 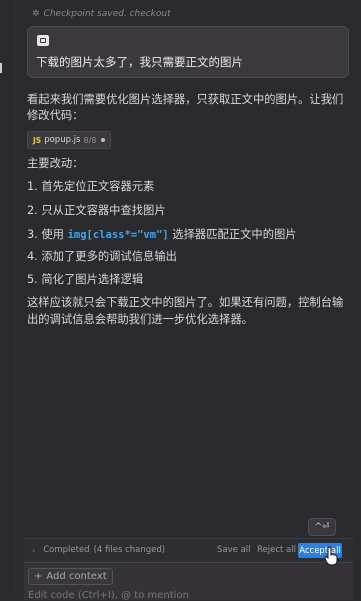 What do you see at coordinates (185, 107) in the screenshot?
I see `response-intro: 看起来我们需要优化图片选择器，只获取正文中的图片。让我们修改代码：` at bounding box center [185, 107].